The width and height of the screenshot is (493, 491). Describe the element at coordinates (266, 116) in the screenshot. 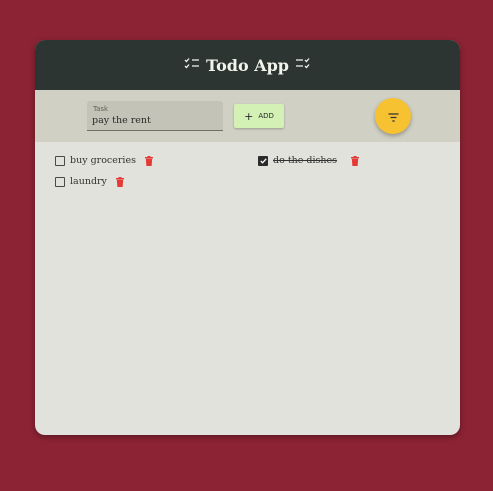

I see `add-button-label: ADD` at that location.